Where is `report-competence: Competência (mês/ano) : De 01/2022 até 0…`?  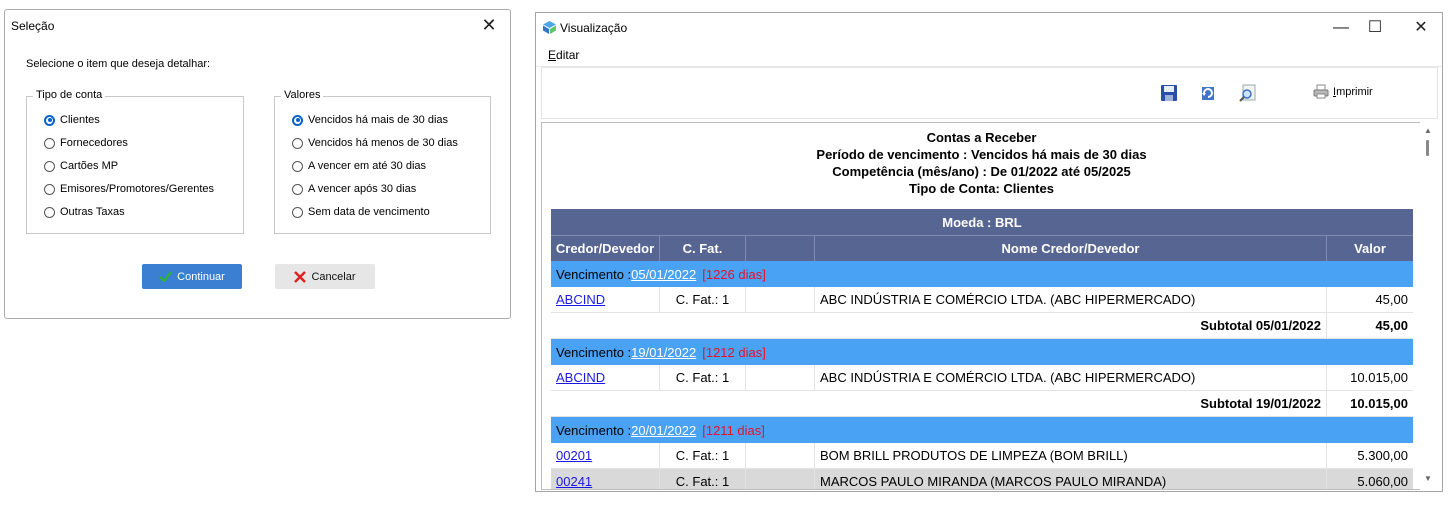
report-competence: Competência (mês/ano) : De 01/2022 até 0… is located at coordinates (981, 171).